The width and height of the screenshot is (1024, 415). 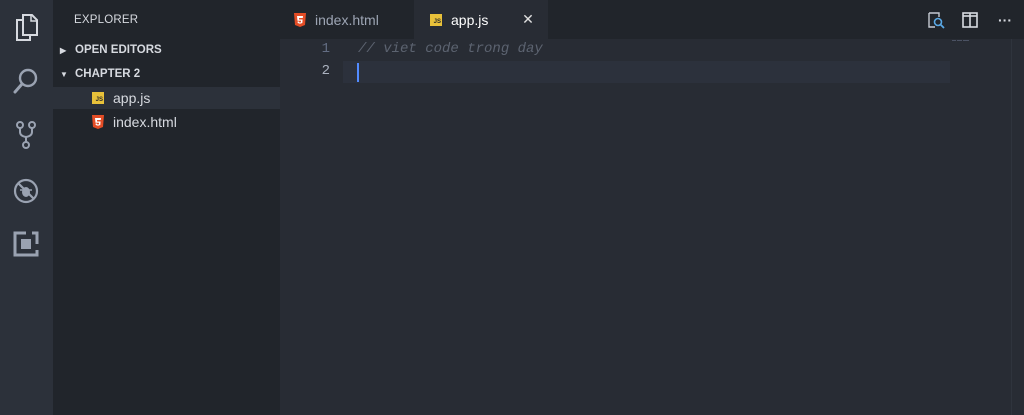 I want to click on debug-icon, so click(x=26, y=191).